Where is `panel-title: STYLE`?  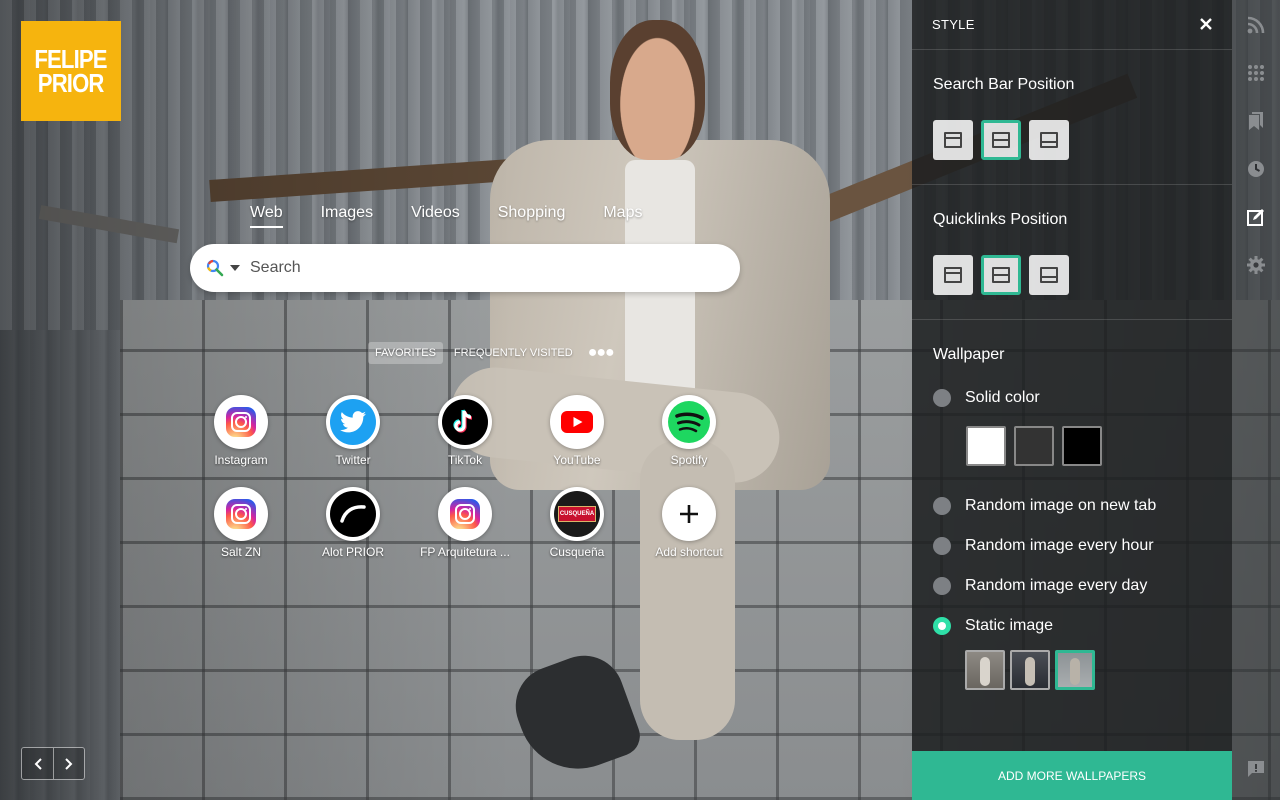 panel-title: STYLE is located at coordinates (953, 24).